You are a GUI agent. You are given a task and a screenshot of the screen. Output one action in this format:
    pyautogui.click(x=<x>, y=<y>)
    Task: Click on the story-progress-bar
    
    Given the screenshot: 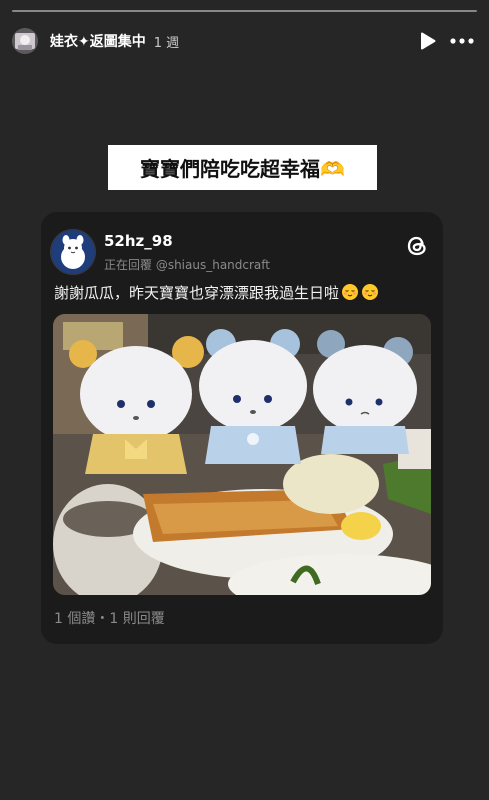 What is the action you would take?
    pyautogui.click(x=244, y=11)
    